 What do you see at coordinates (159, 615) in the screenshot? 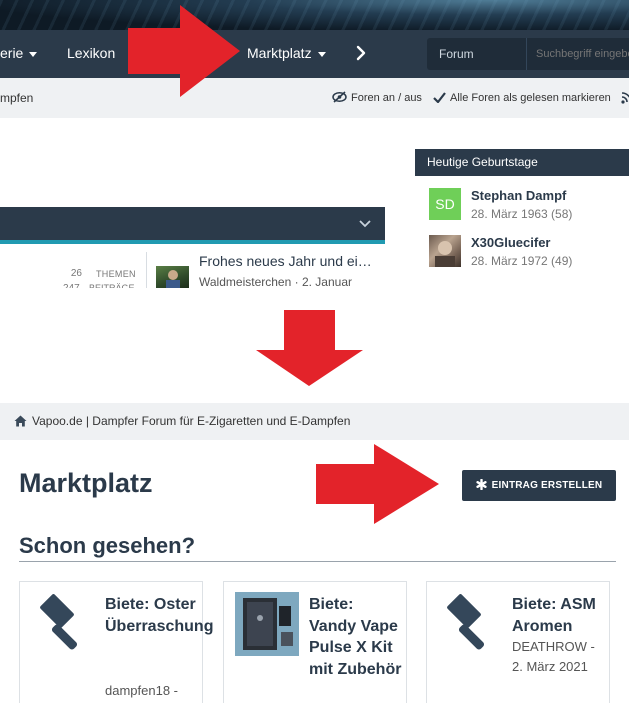
I see `card-title: Biete: Oster Überraschung` at bounding box center [159, 615].